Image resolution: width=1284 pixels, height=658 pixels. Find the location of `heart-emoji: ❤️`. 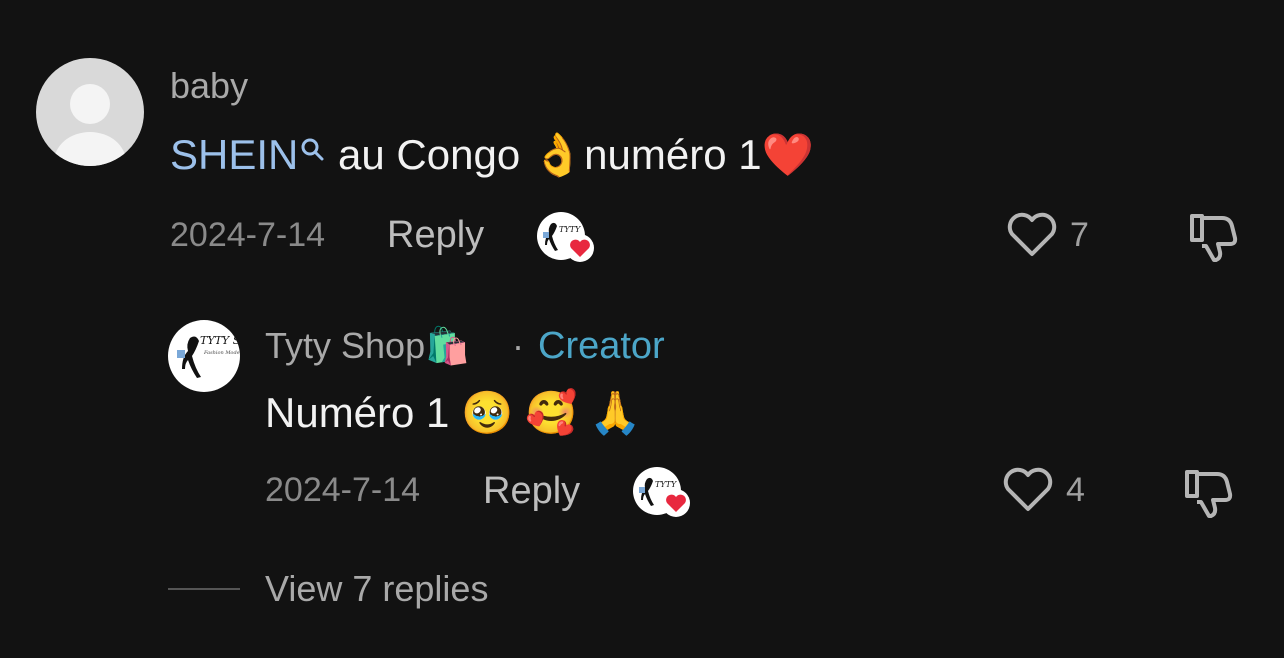

heart-emoji: ❤️ is located at coordinates (787, 154).